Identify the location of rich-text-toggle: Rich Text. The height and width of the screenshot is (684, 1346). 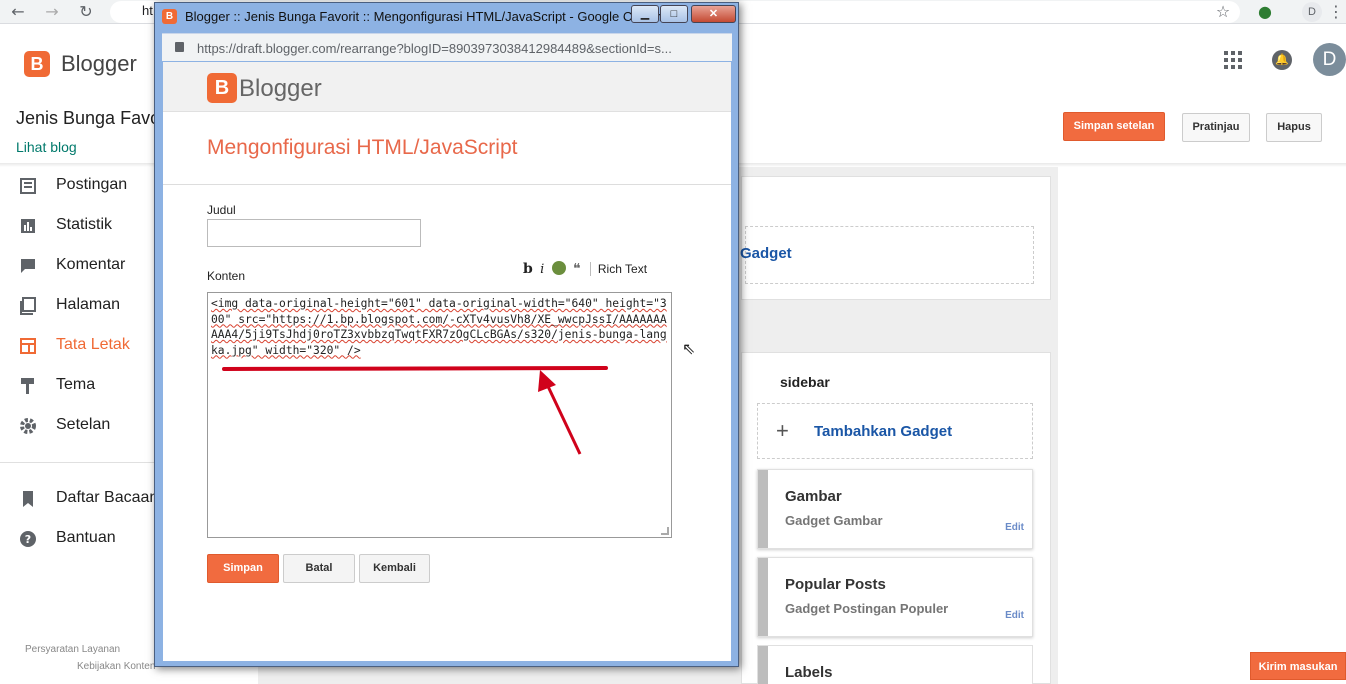
(618, 269).